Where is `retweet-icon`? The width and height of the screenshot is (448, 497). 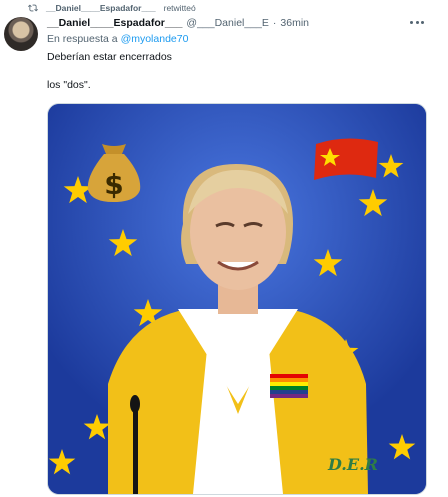 retweet-icon is located at coordinates (33, 8).